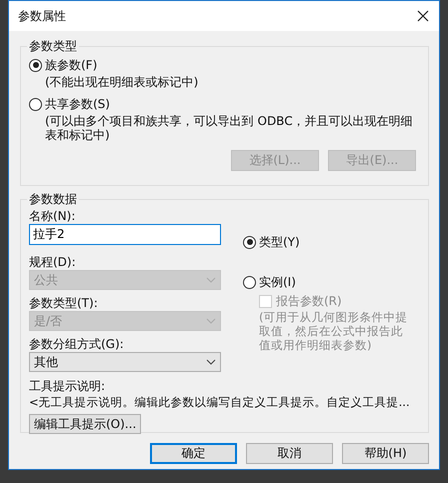 The width and height of the screenshot is (448, 483). I want to click on dialog-button: 帮助(H), so click(385, 453).